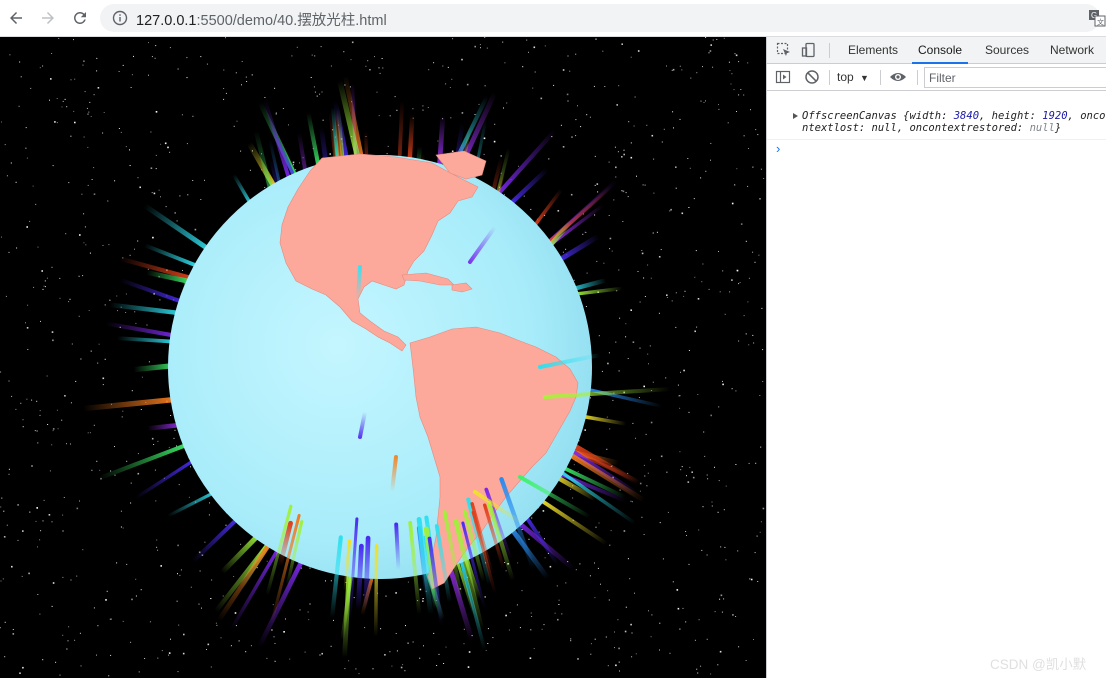 The width and height of the screenshot is (1106, 678). I want to click on forward-arrow-icon, so click(48, 18).